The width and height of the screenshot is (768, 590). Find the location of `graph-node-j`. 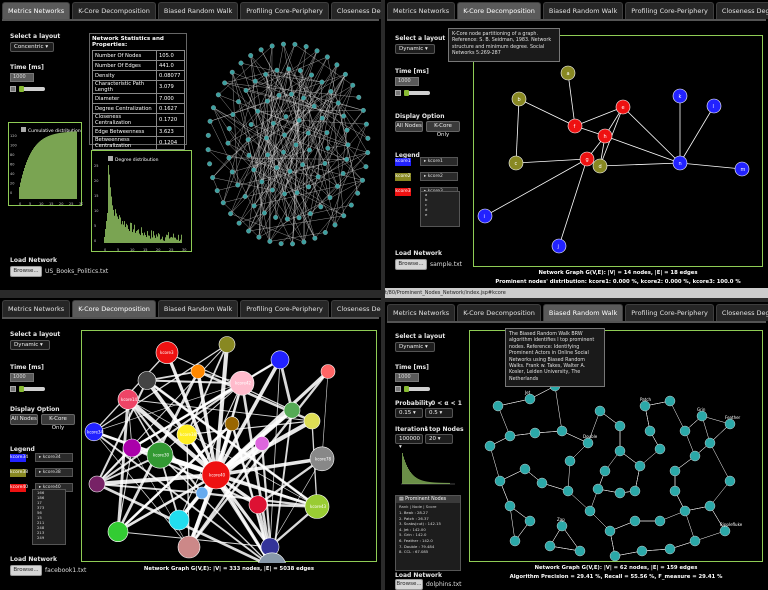

graph-node-j is located at coordinates (559, 246).